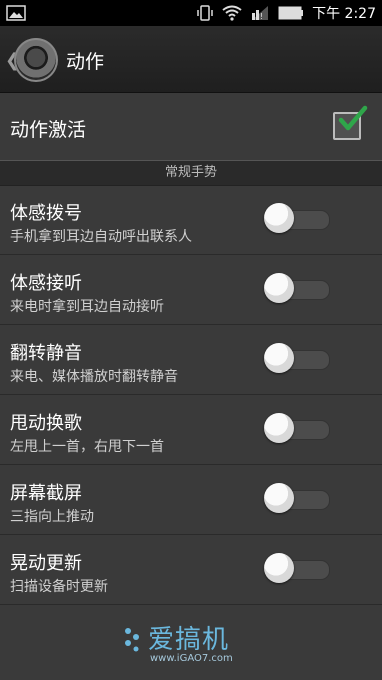  What do you see at coordinates (291, 13) in the screenshot?
I see `battery-icon` at bounding box center [291, 13].